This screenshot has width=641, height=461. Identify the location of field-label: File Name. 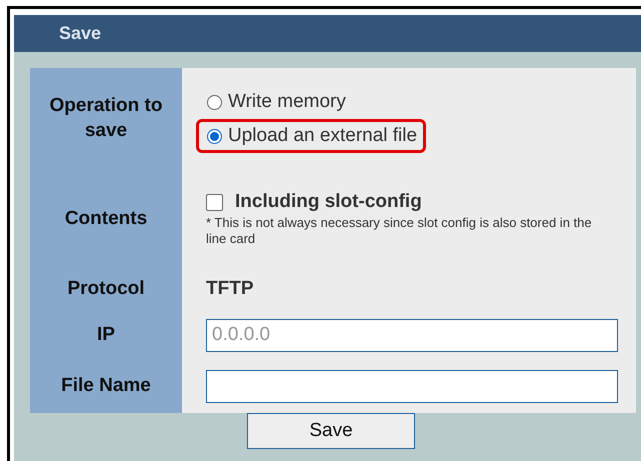
(106, 386).